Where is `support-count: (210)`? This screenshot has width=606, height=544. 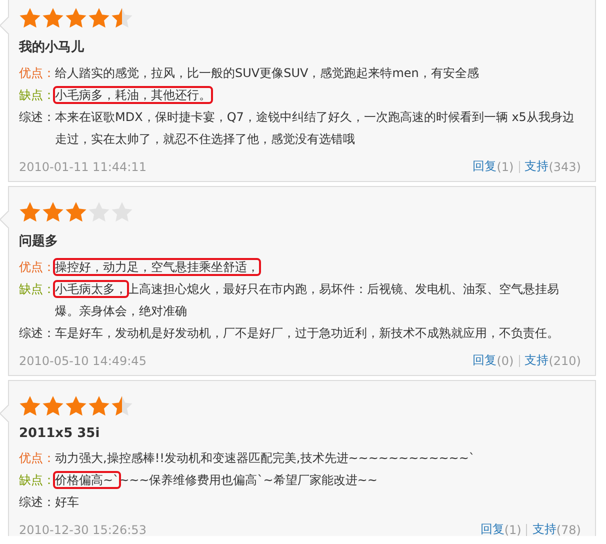
support-count: (210) is located at coordinates (564, 361).